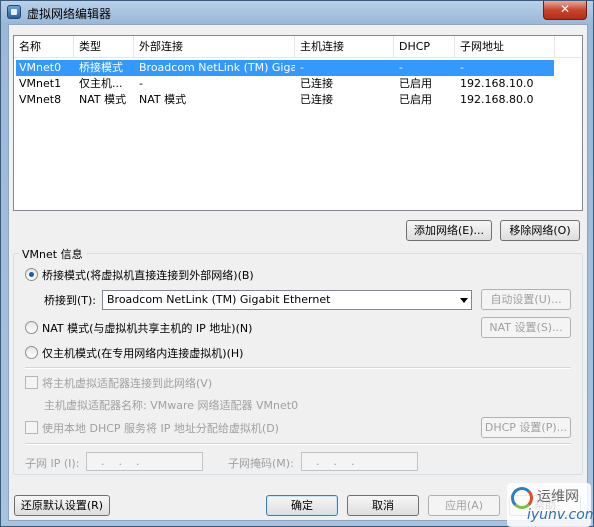 The width and height of the screenshot is (594, 527). What do you see at coordinates (565, 10) in the screenshot?
I see `close-button: ✕` at bounding box center [565, 10].